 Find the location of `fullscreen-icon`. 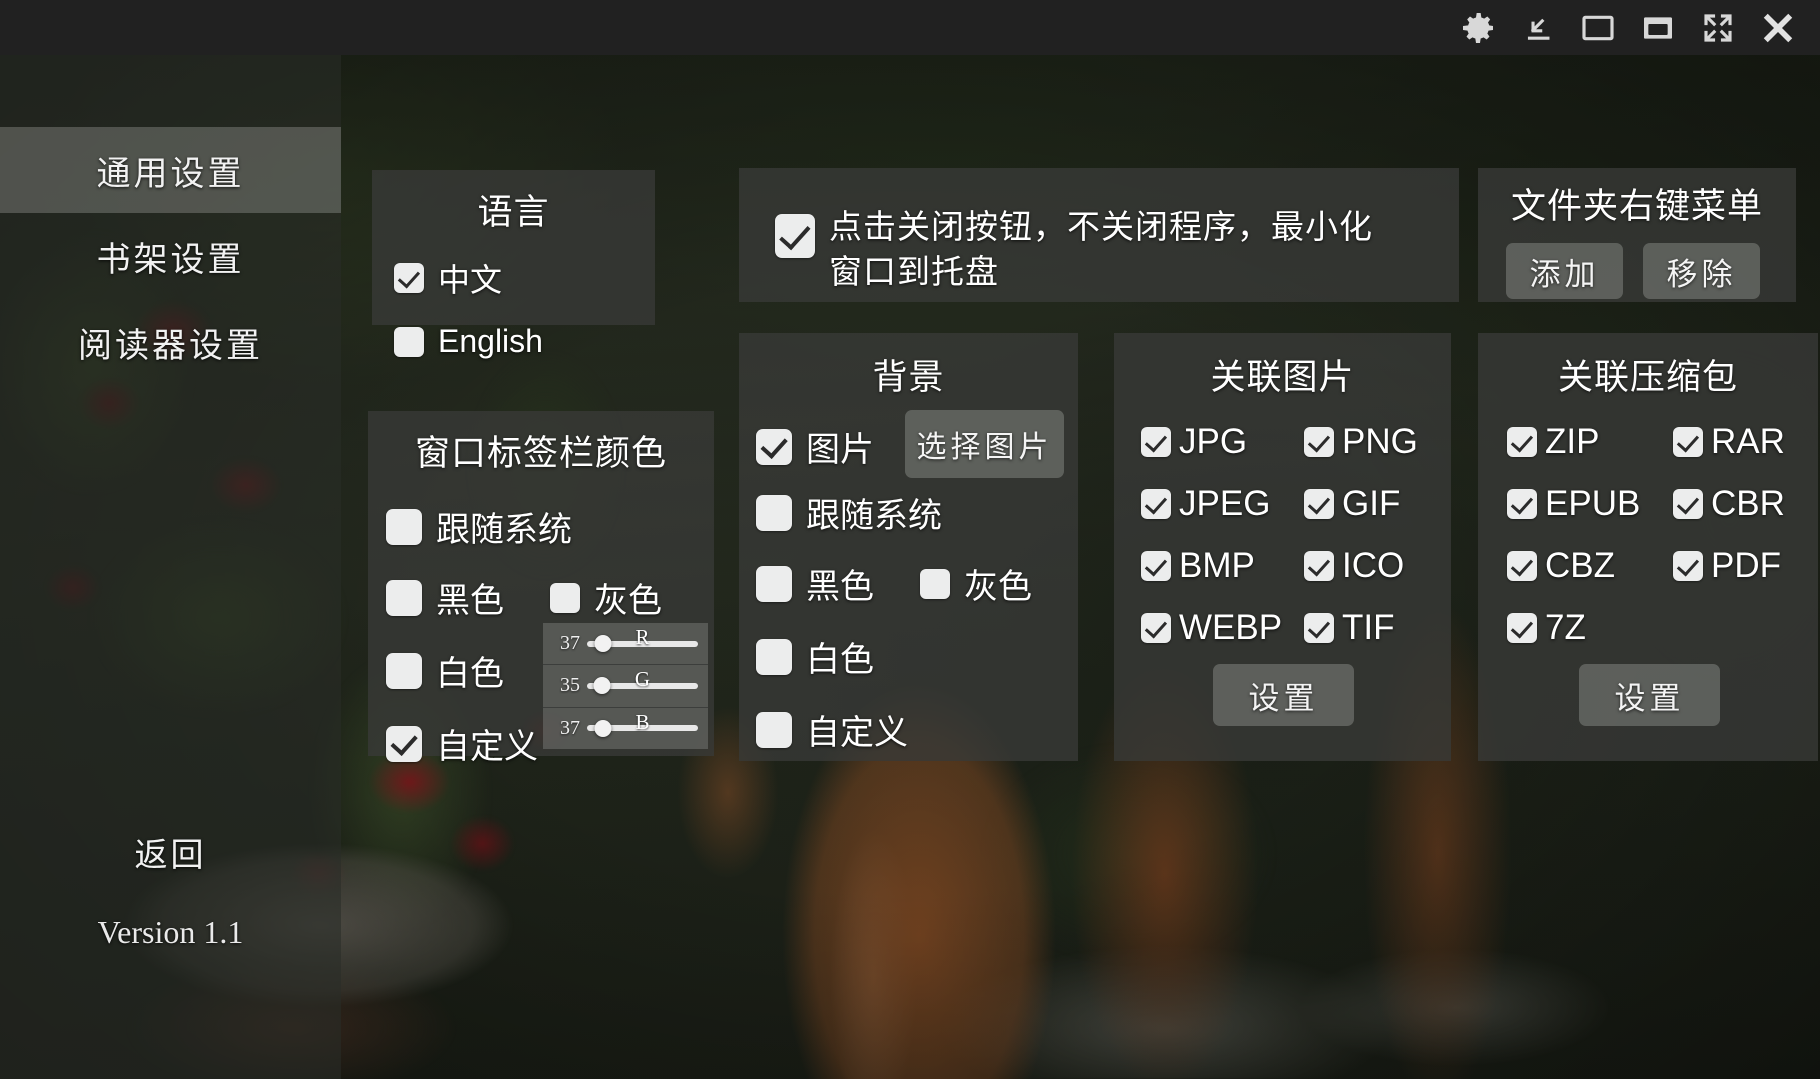

fullscreen-icon is located at coordinates (1718, 28).